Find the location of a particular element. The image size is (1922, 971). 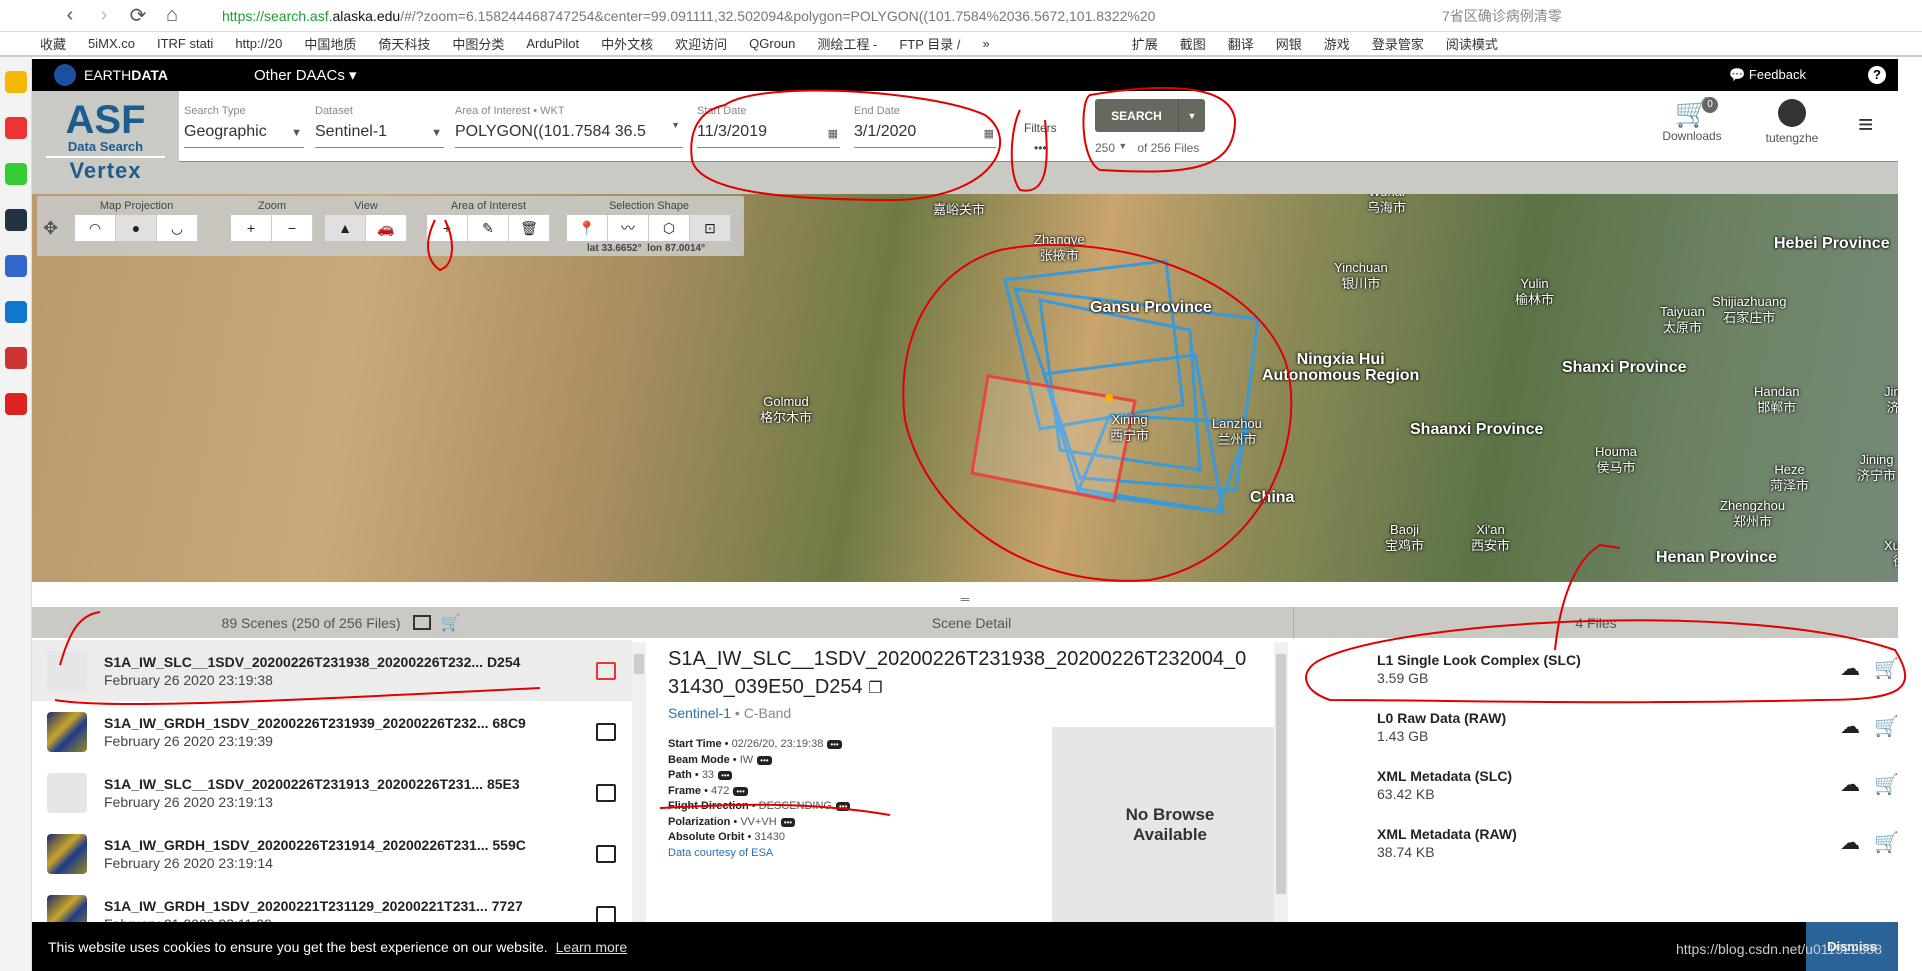

draw-pencil-icon: ✎ is located at coordinates (488, 228).